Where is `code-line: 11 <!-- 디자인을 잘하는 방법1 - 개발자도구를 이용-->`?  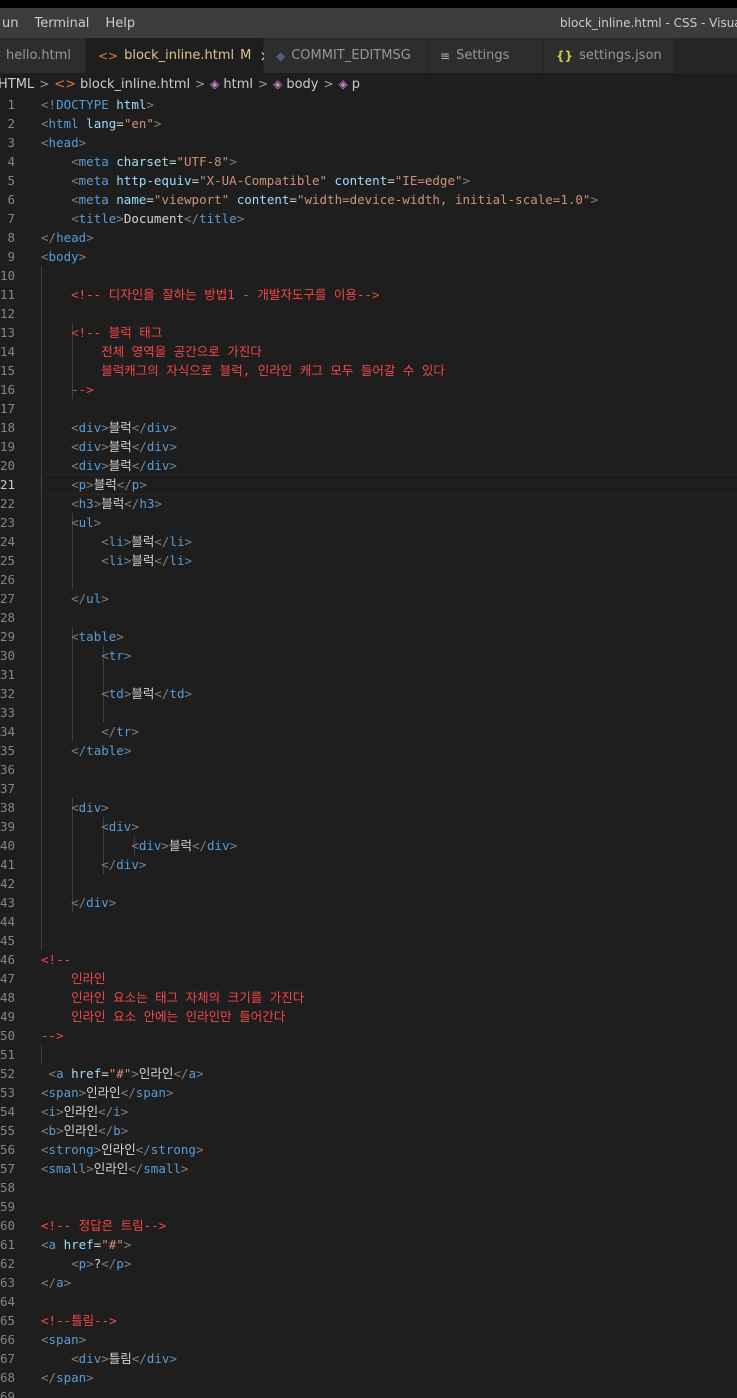 code-line: 11 <!-- 디자인을 잘하는 방법1 - 개발자도구를 이용--> is located at coordinates (368, 294).